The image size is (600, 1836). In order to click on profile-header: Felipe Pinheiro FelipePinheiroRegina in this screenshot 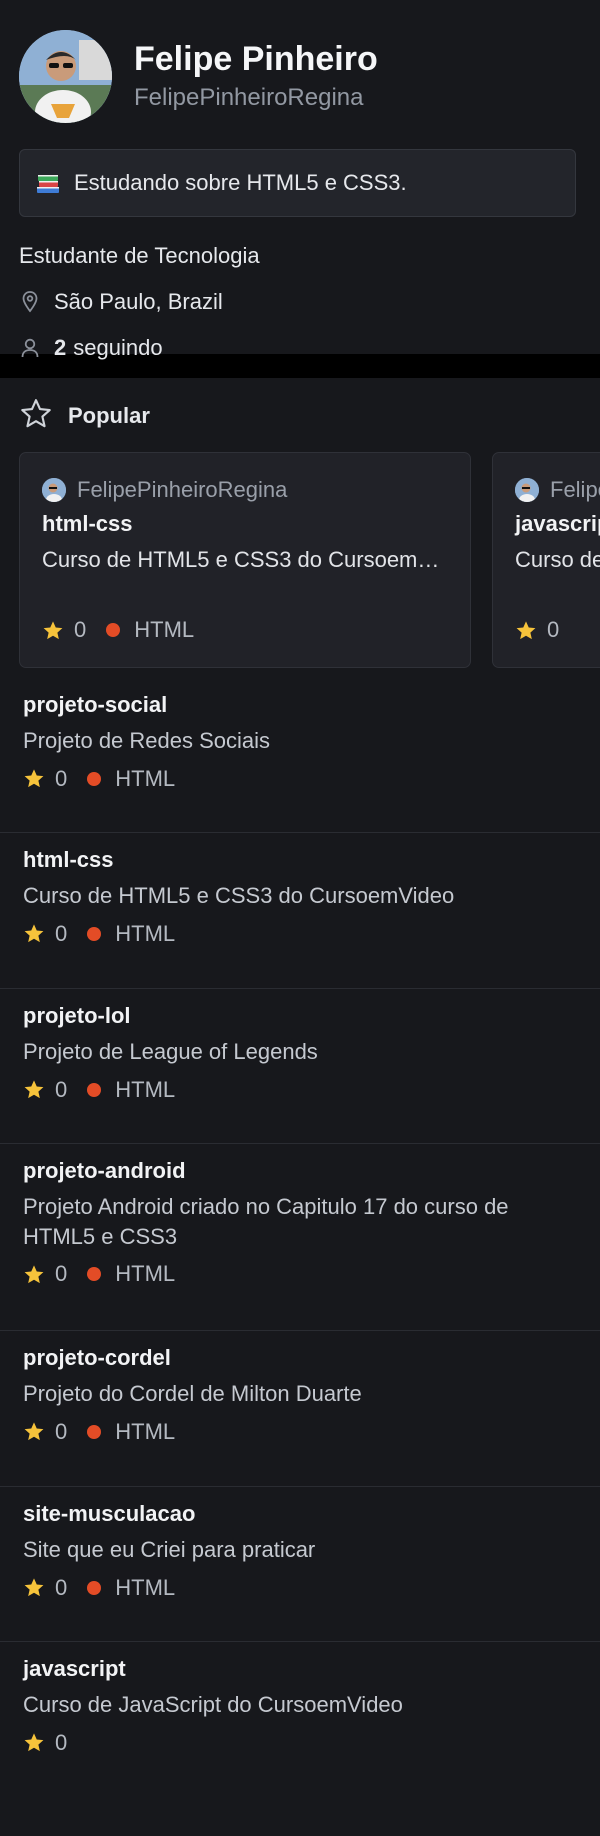, I will do `click(297, 76)`.